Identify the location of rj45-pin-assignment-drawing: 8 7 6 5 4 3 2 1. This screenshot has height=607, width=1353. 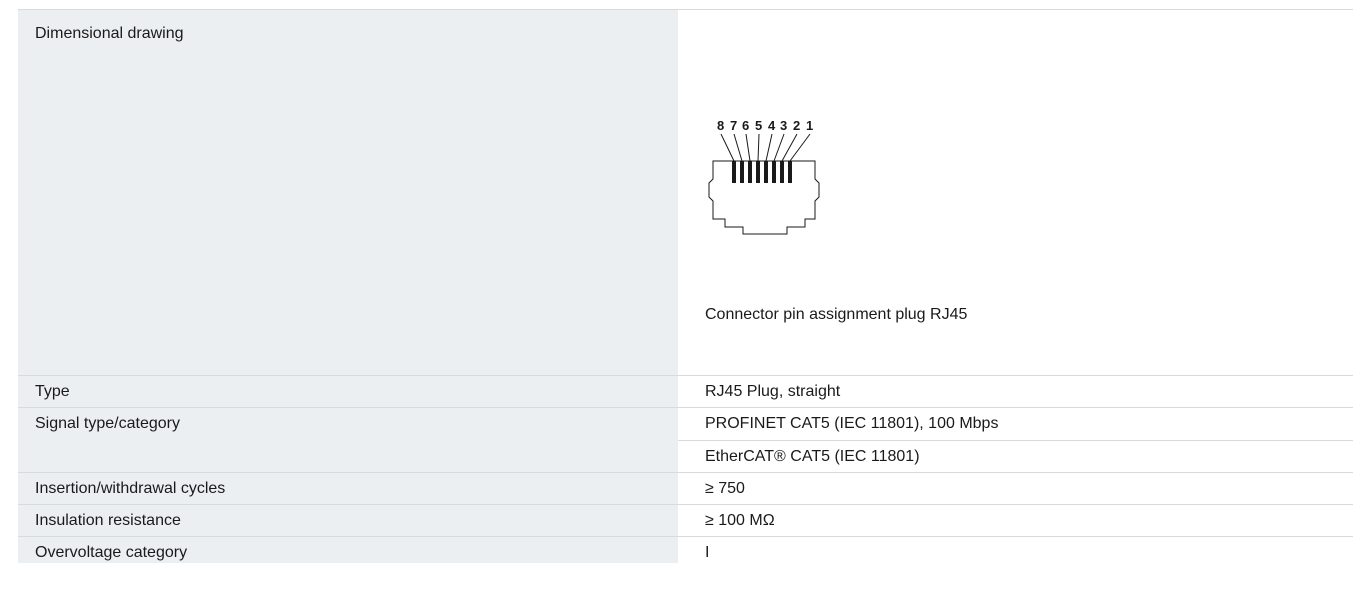
(764, 176).